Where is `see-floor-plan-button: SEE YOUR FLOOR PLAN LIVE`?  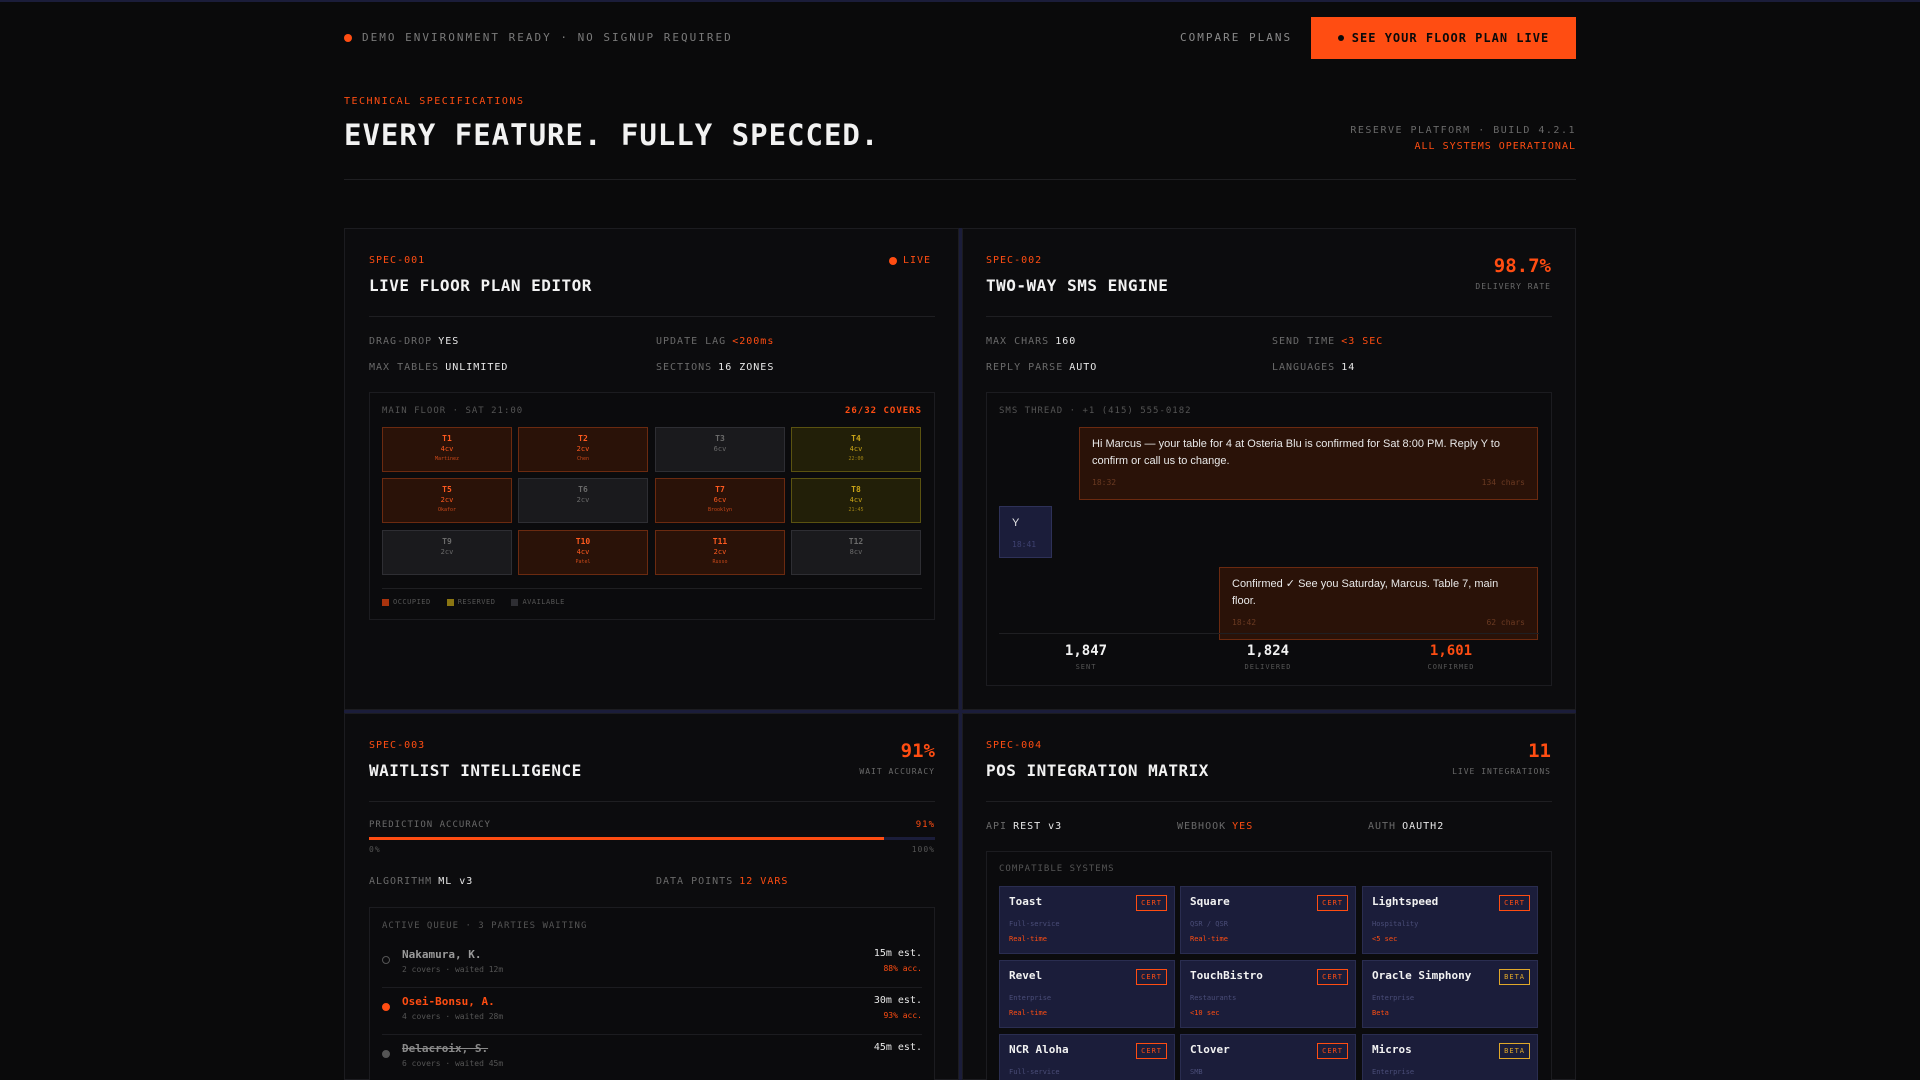 see-floor-plan-button: SEE YOUR FLOOR PLAN LIVE is located at coordinates (1443, 38).